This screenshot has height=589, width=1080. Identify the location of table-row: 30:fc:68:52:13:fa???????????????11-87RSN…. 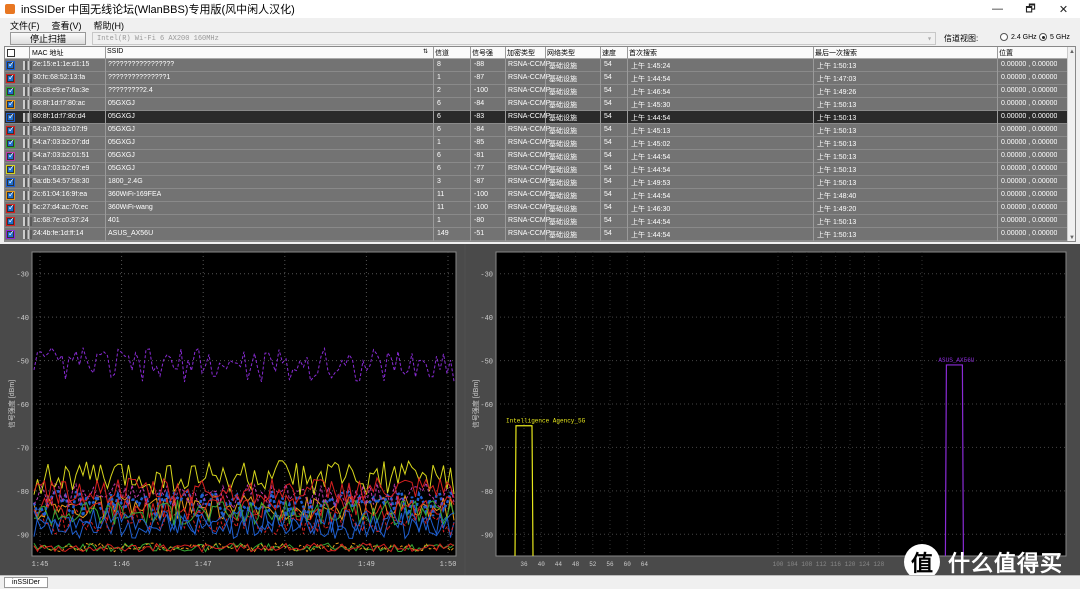
(537, 78).